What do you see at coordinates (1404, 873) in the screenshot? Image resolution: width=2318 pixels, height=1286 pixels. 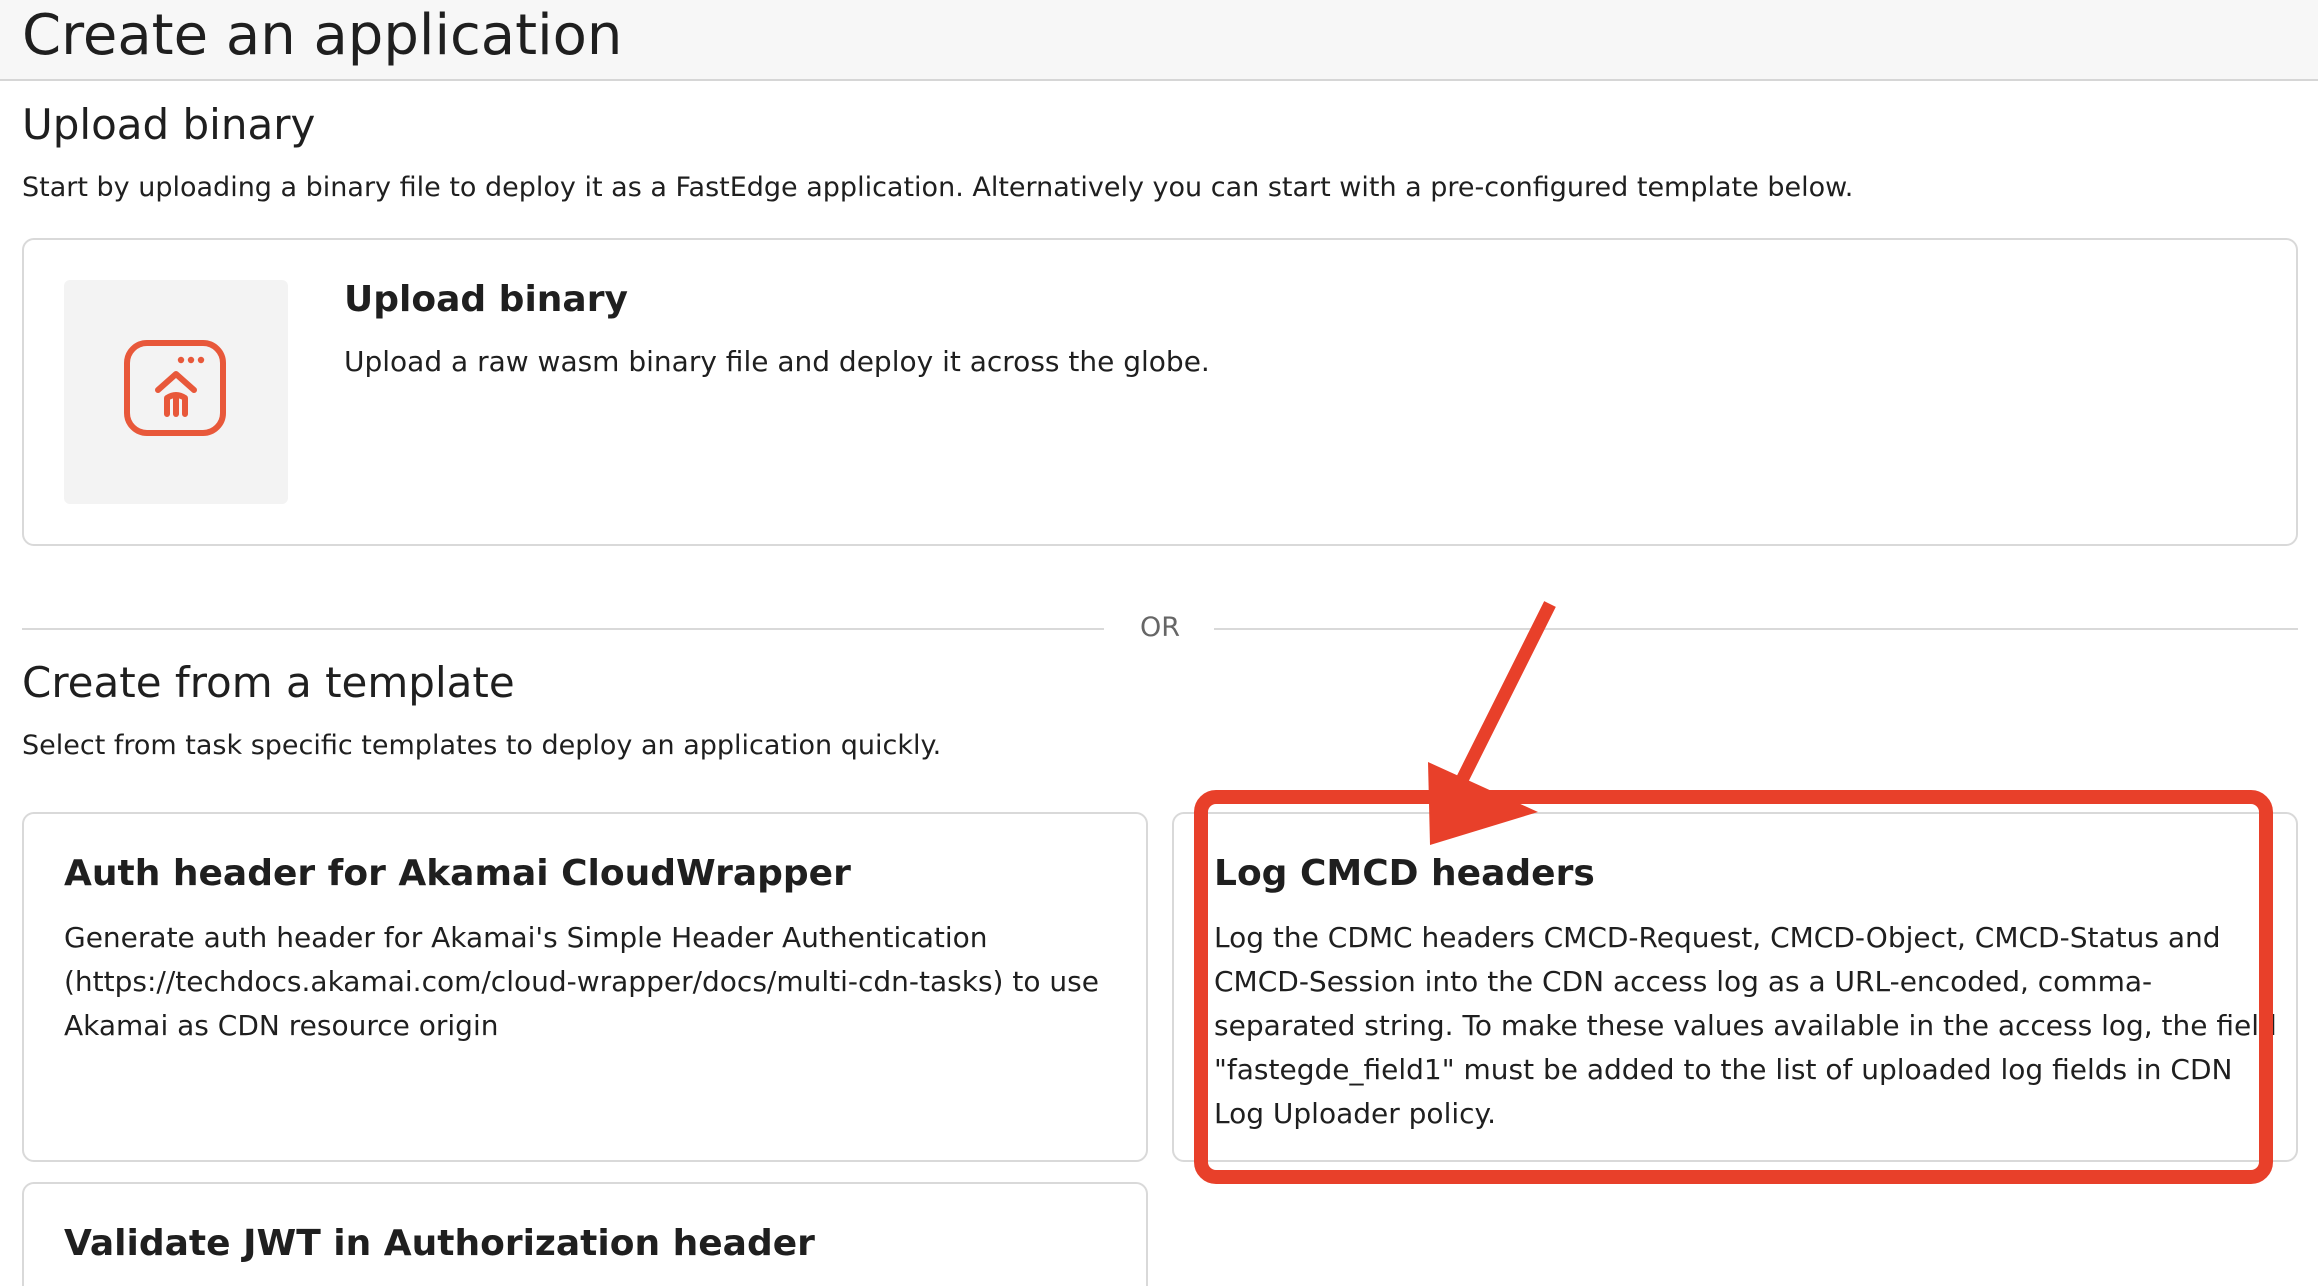 I see `template-card-title: Log CMCD headers` at bounding box center [1404, 873].